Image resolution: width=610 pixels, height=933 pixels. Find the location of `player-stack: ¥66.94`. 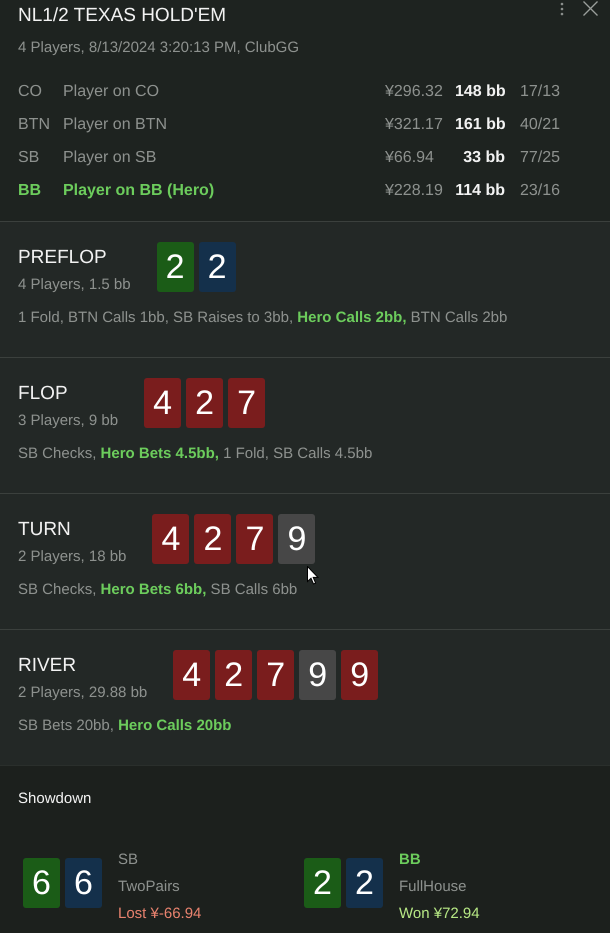

player-stack: ¥66.94 is located at coordinates (410, 157).